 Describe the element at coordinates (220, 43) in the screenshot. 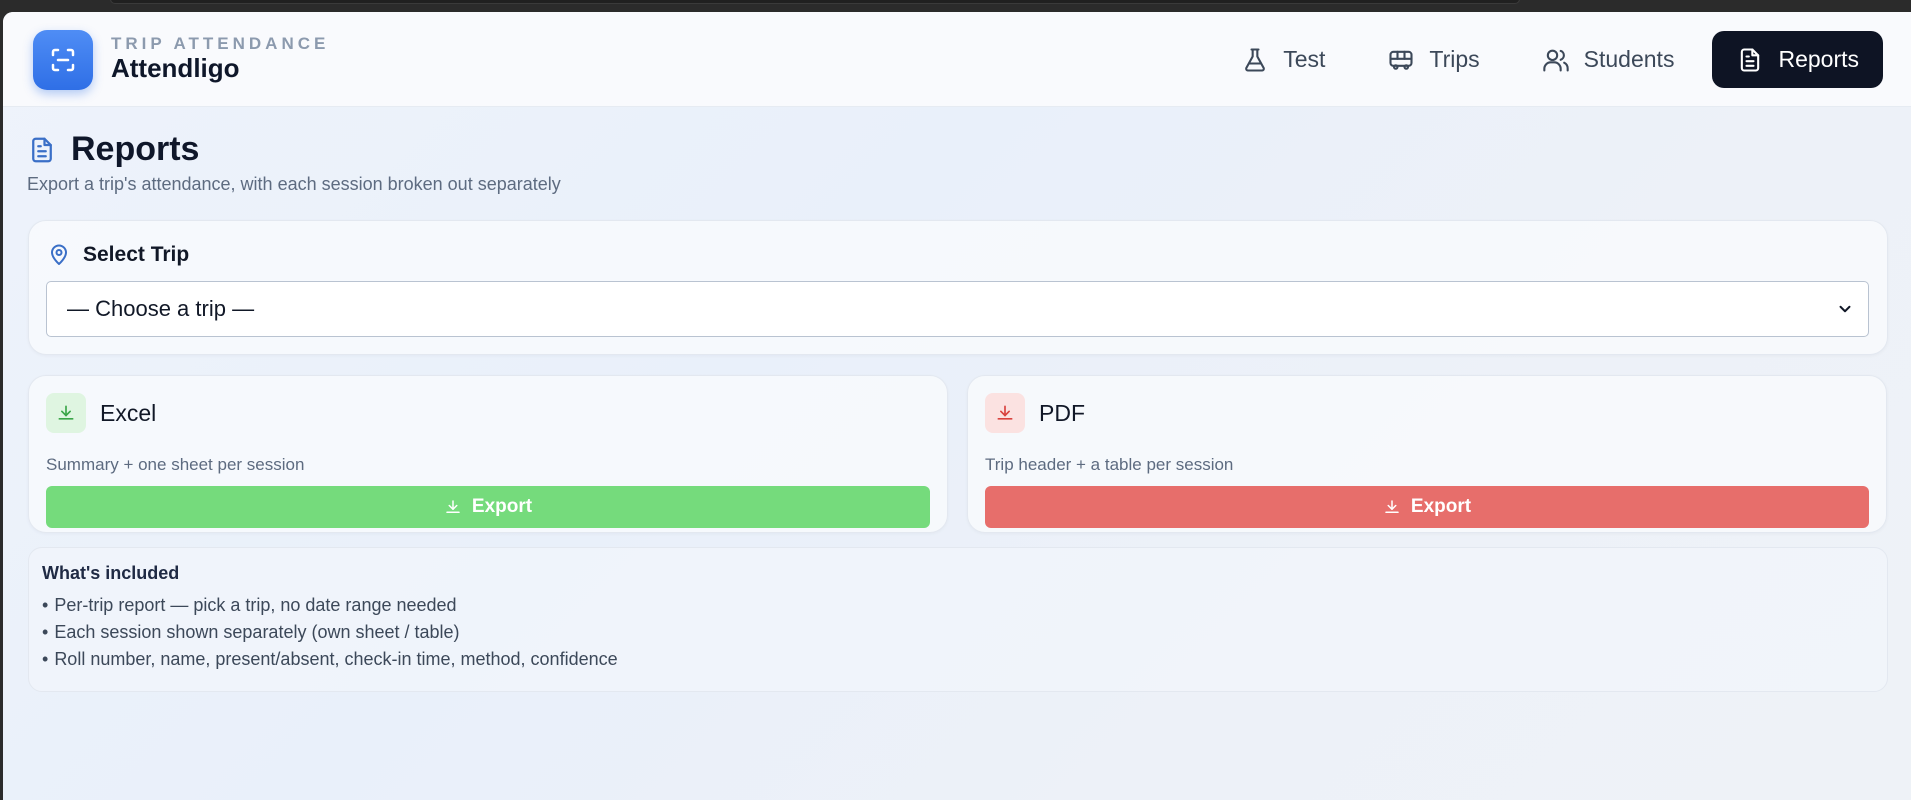

I see `brand-kicker: TRIP ATTENDANCE` at that location.